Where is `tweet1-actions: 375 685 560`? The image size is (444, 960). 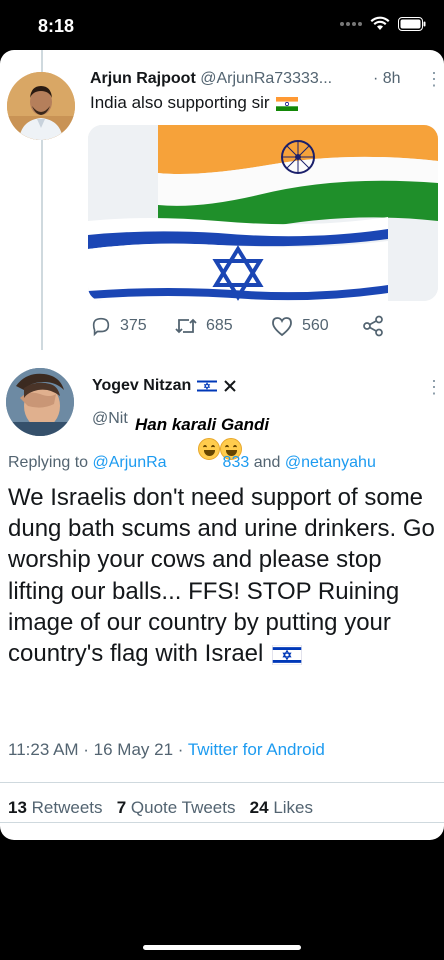
tweet1-actions: 375 685 560 is located at coordinates (245, 327).